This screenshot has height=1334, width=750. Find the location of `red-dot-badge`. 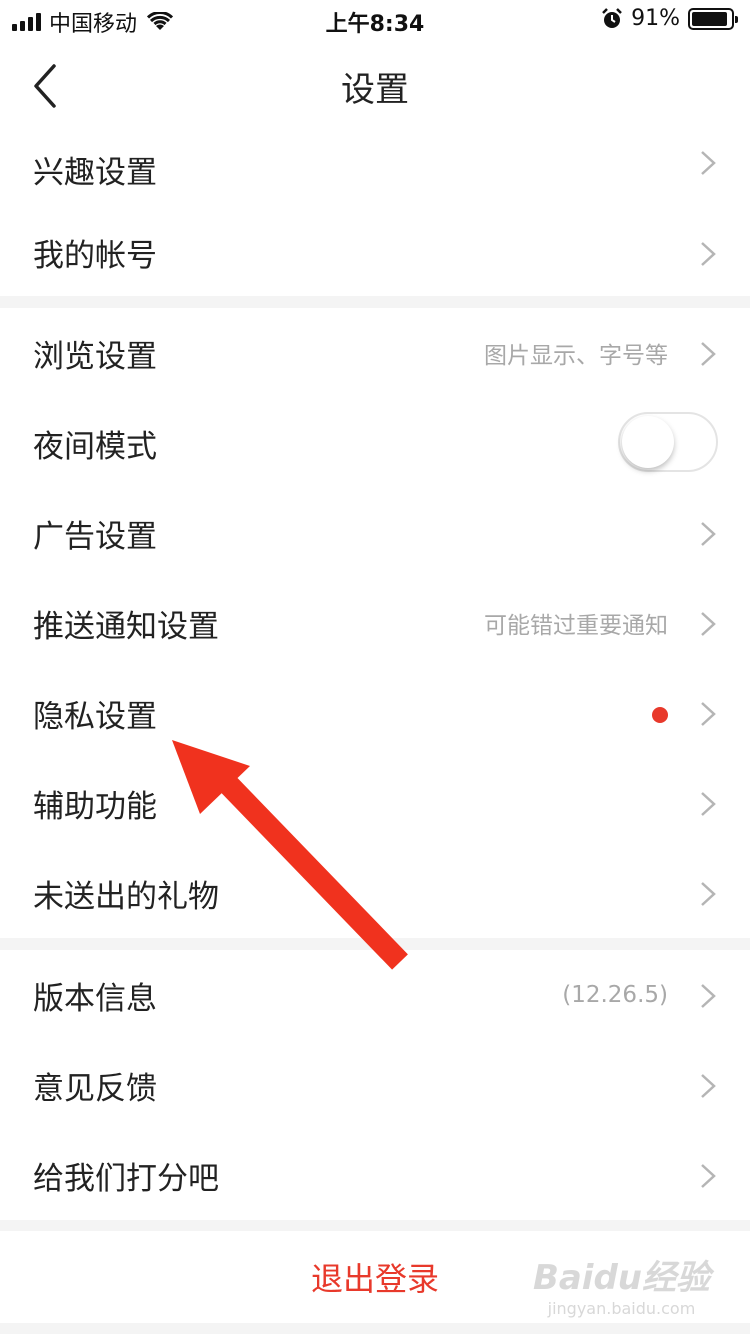

red-dot-badge is located at coordinates (660, 715).